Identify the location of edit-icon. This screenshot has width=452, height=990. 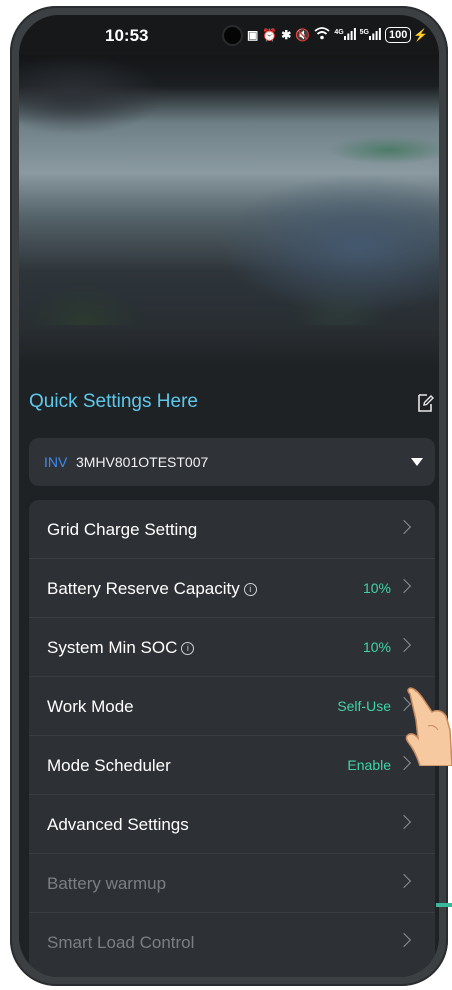
(425, 403).